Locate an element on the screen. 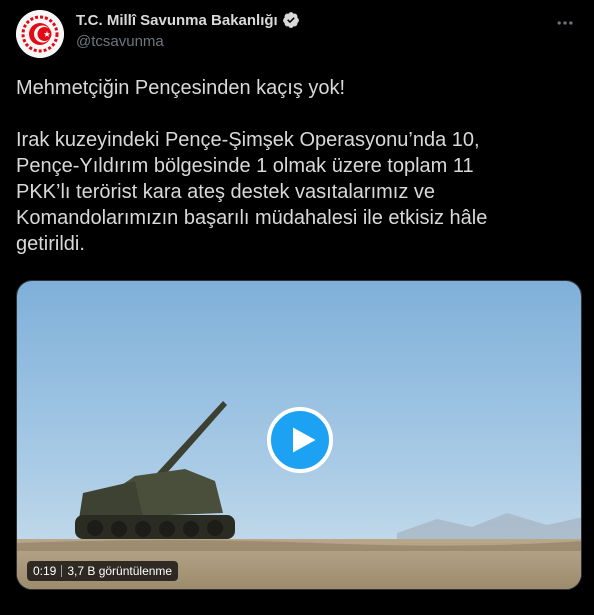  play-button is located at coordinates (300, 440).